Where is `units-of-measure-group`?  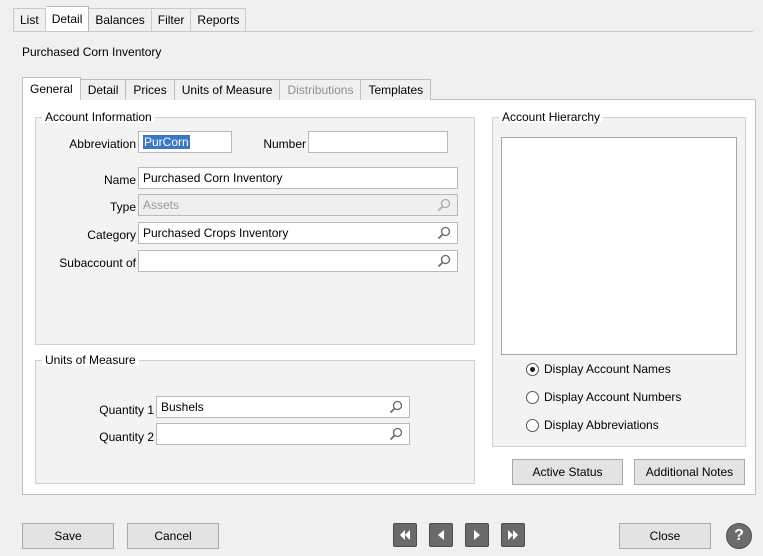
units-of-measure-group is located at coordinates (255, 422).